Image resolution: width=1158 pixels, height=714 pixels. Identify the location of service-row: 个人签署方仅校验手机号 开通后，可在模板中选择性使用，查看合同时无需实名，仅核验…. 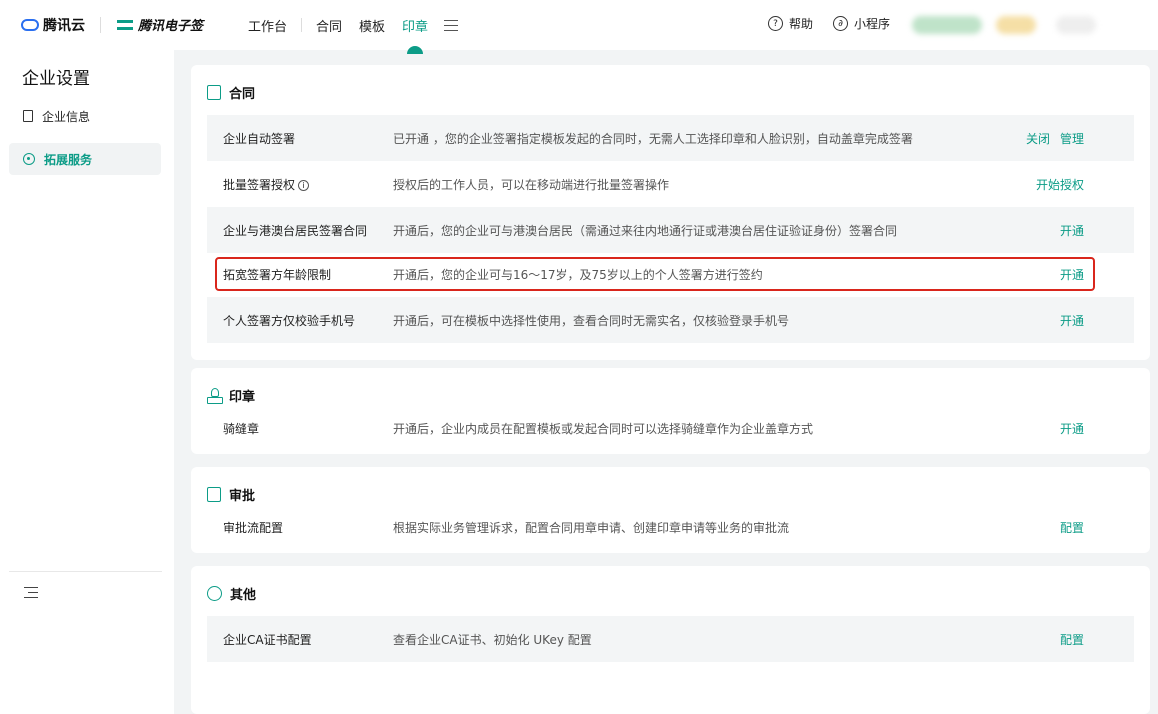
(670, 320).